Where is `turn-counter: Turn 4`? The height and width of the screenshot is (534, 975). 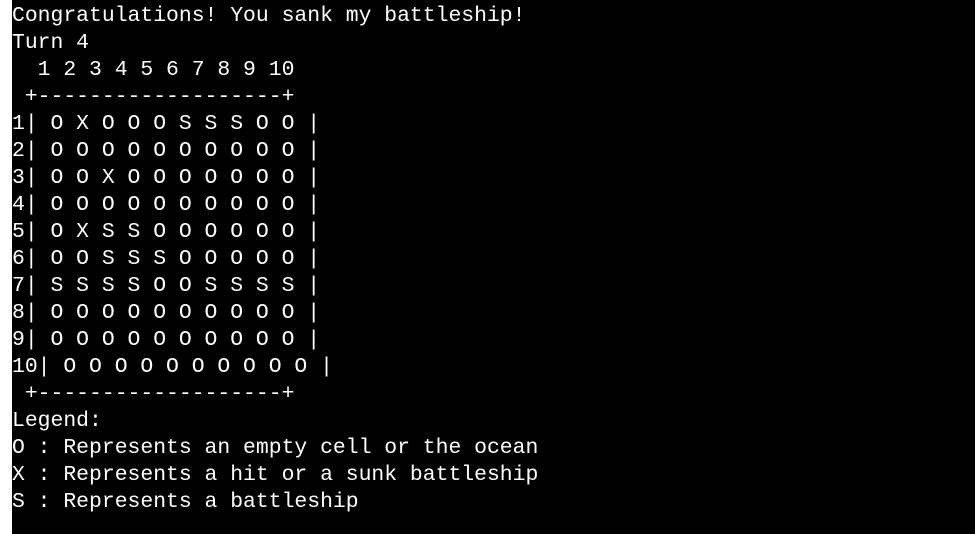
turn-counter: Turn 4 is located at coordinates (51, 43).